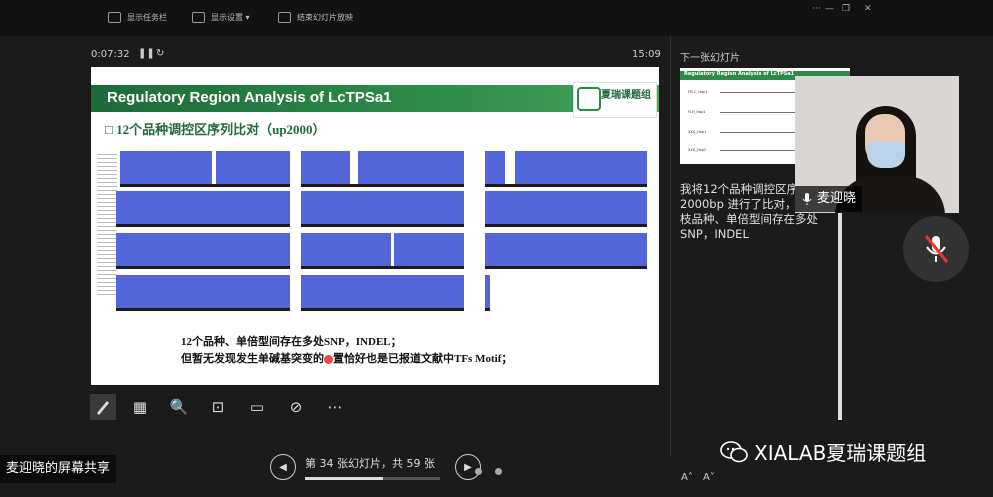 The height and width of the screenshot is (497, 993). I want to click on alignment-labels-left, so click(107, 224).